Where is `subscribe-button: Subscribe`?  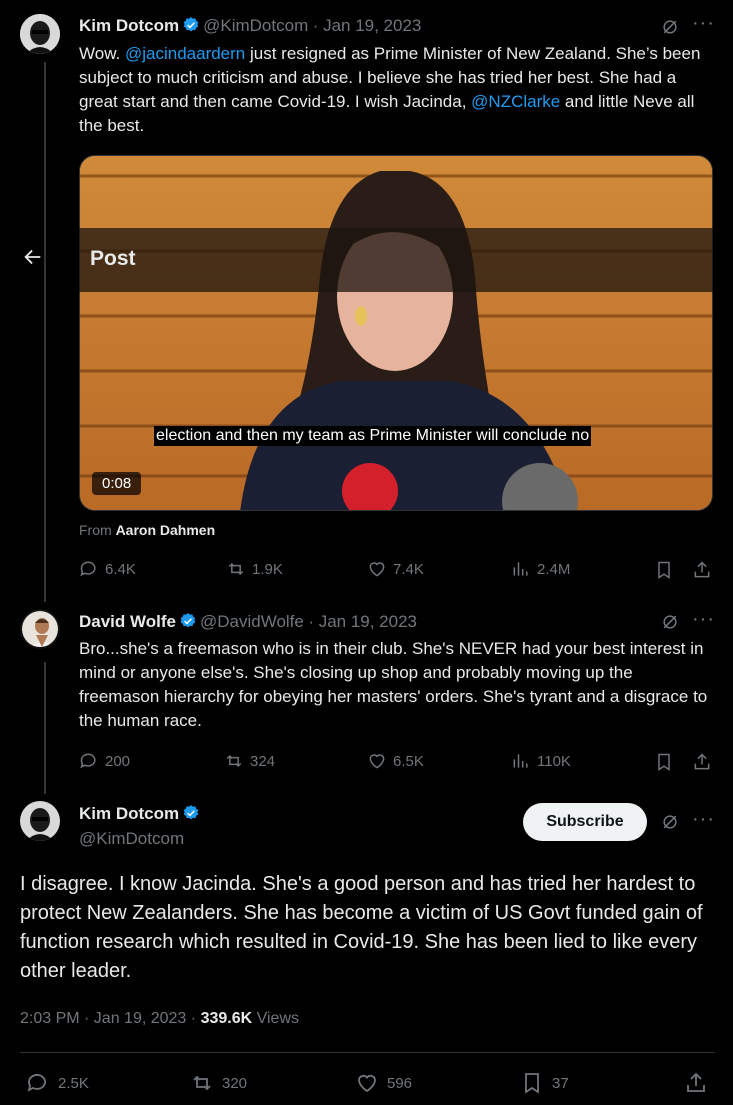 subscribe-button: Subscribe is located at coordinates (585, 822).